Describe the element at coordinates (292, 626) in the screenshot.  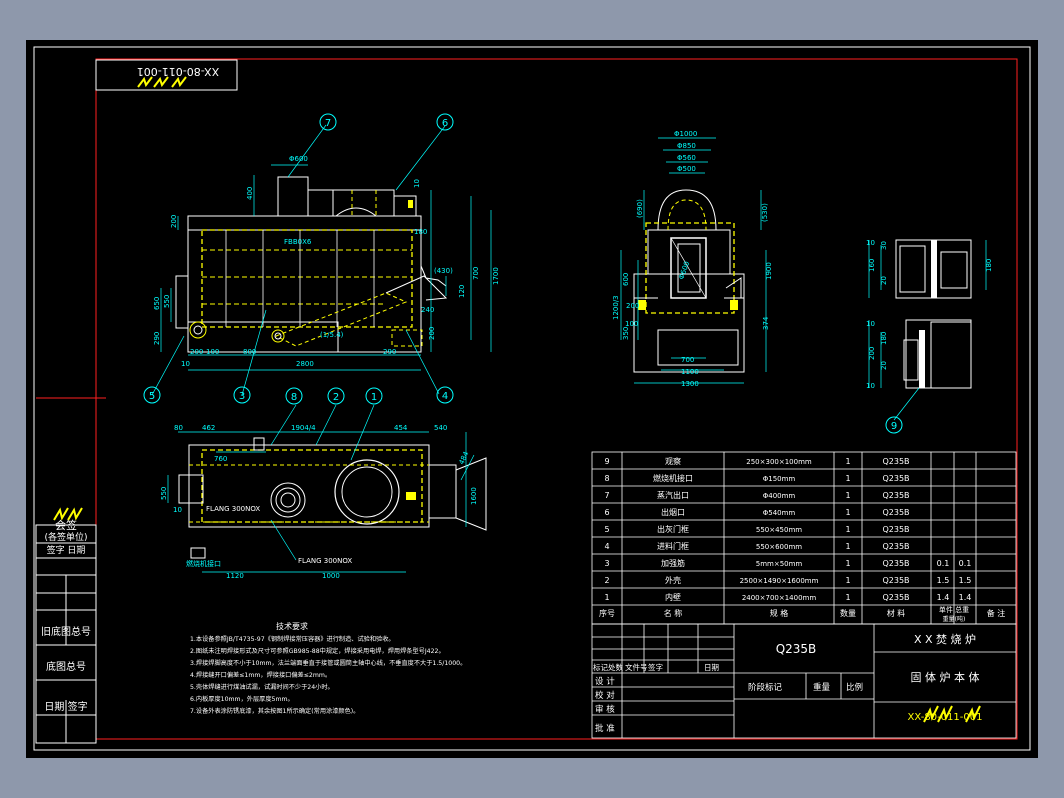
I see `tech-notes-title: 技术要求` at that location.